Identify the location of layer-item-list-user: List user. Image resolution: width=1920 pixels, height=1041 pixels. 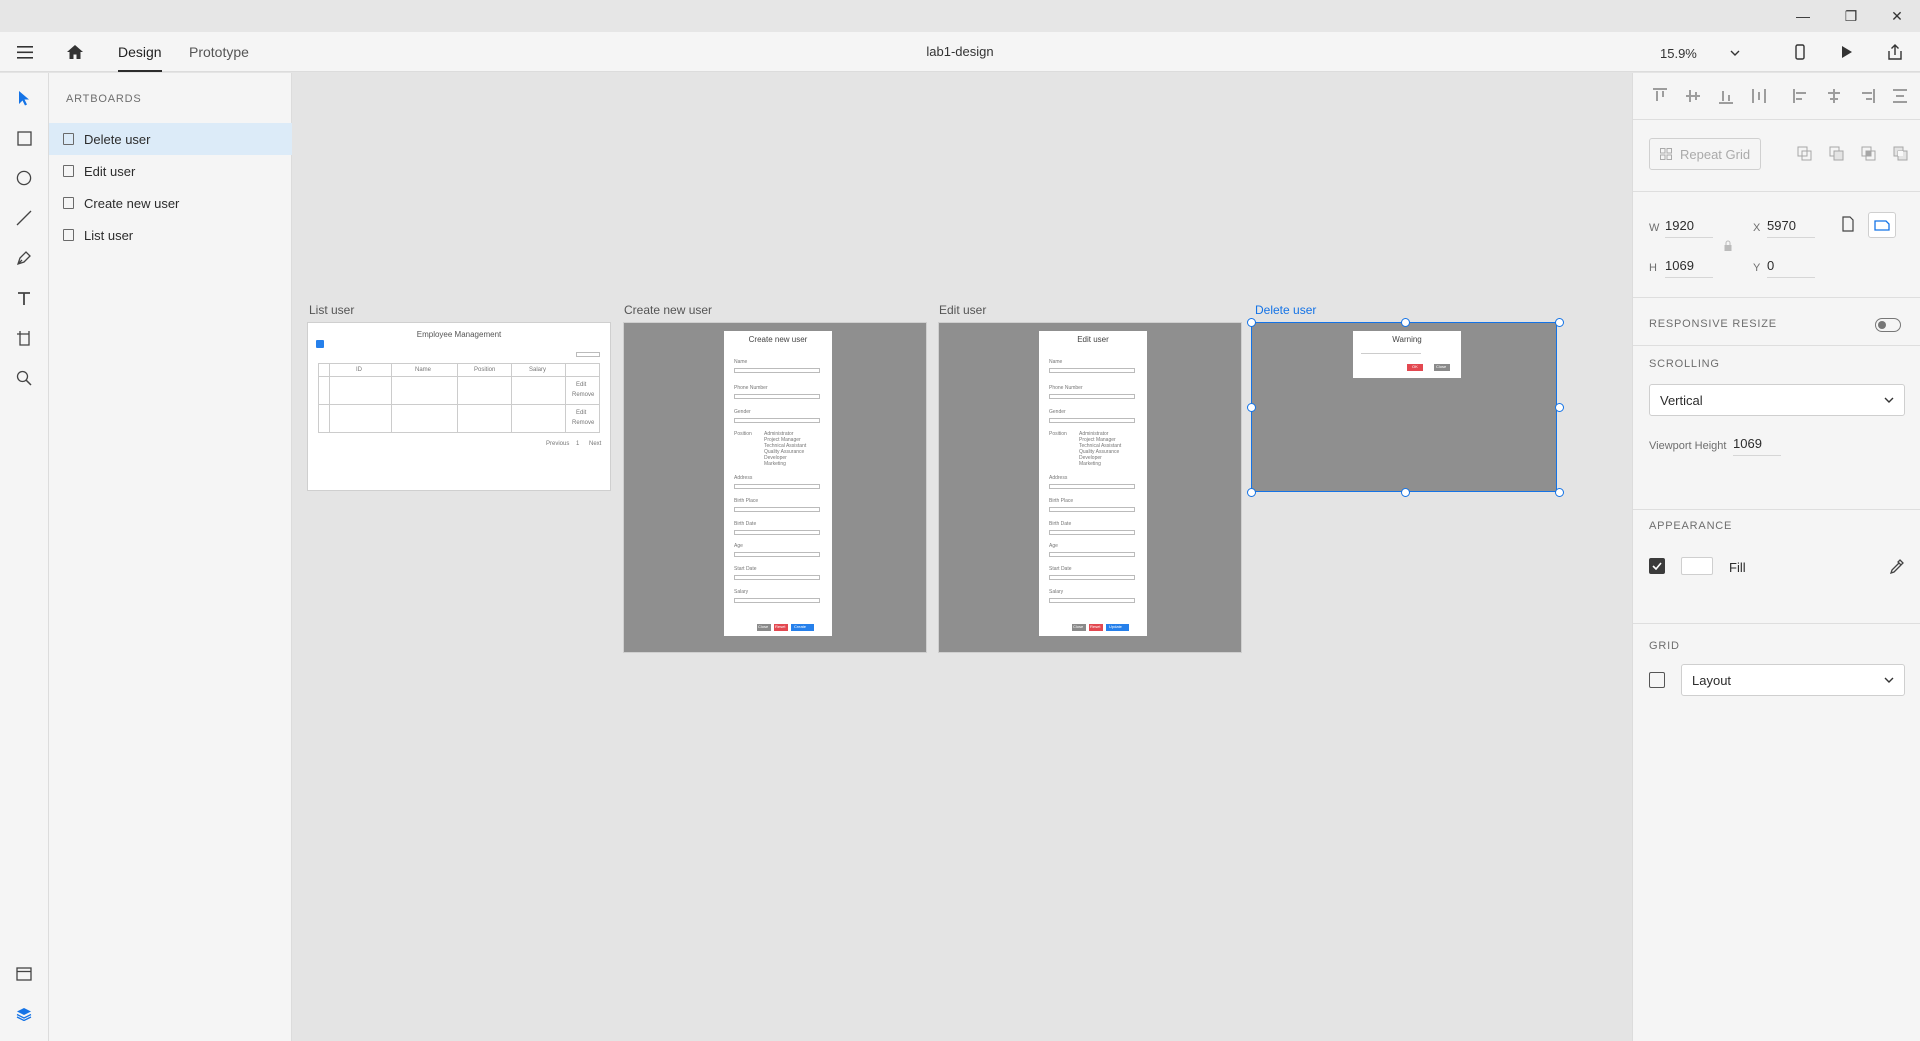
(170, 235).